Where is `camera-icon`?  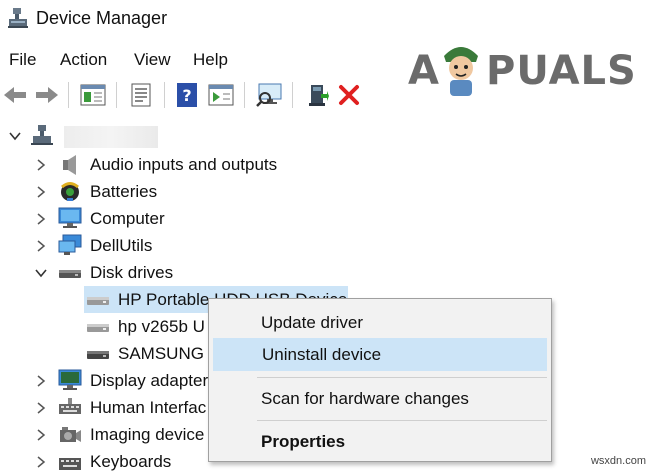
camera-icon is located at coordinates (70, 434).